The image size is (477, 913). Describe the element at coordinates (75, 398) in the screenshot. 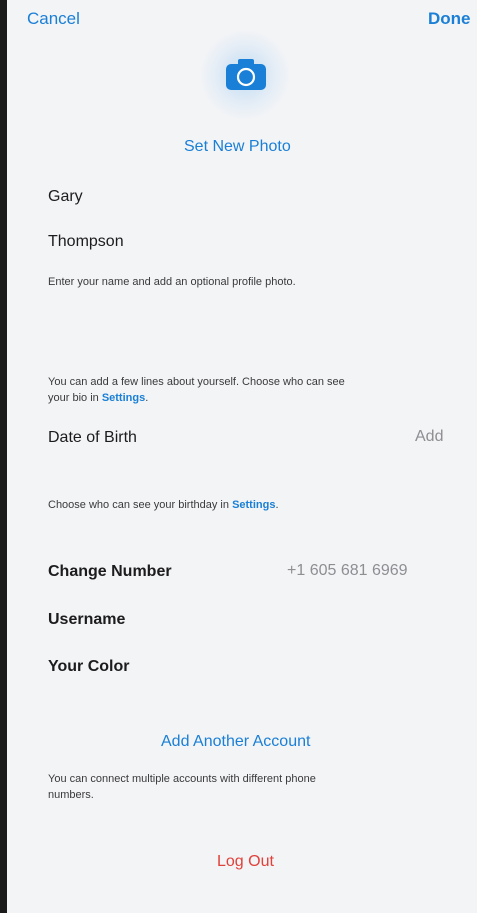

I see `bio-hint-prefix: your bio in` at that location.